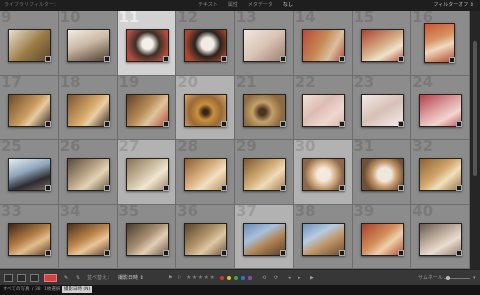  What do you see at coordinates (205, 172) in the screenshot?
I see `grid-cell: 28` at bounding box center [205, 172].